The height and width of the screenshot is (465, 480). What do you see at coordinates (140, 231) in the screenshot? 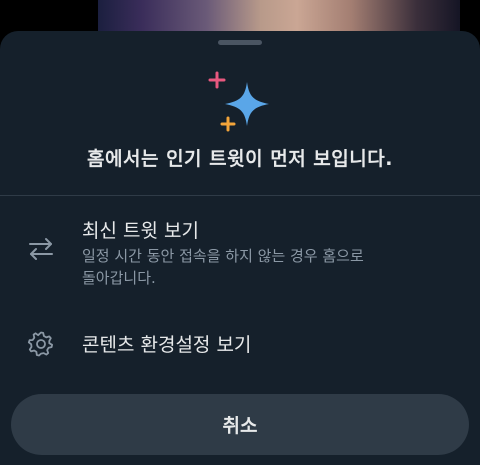
I see `see-latest-tweets-title: 최신 트윗 보기` at bounding box center [140, 231].